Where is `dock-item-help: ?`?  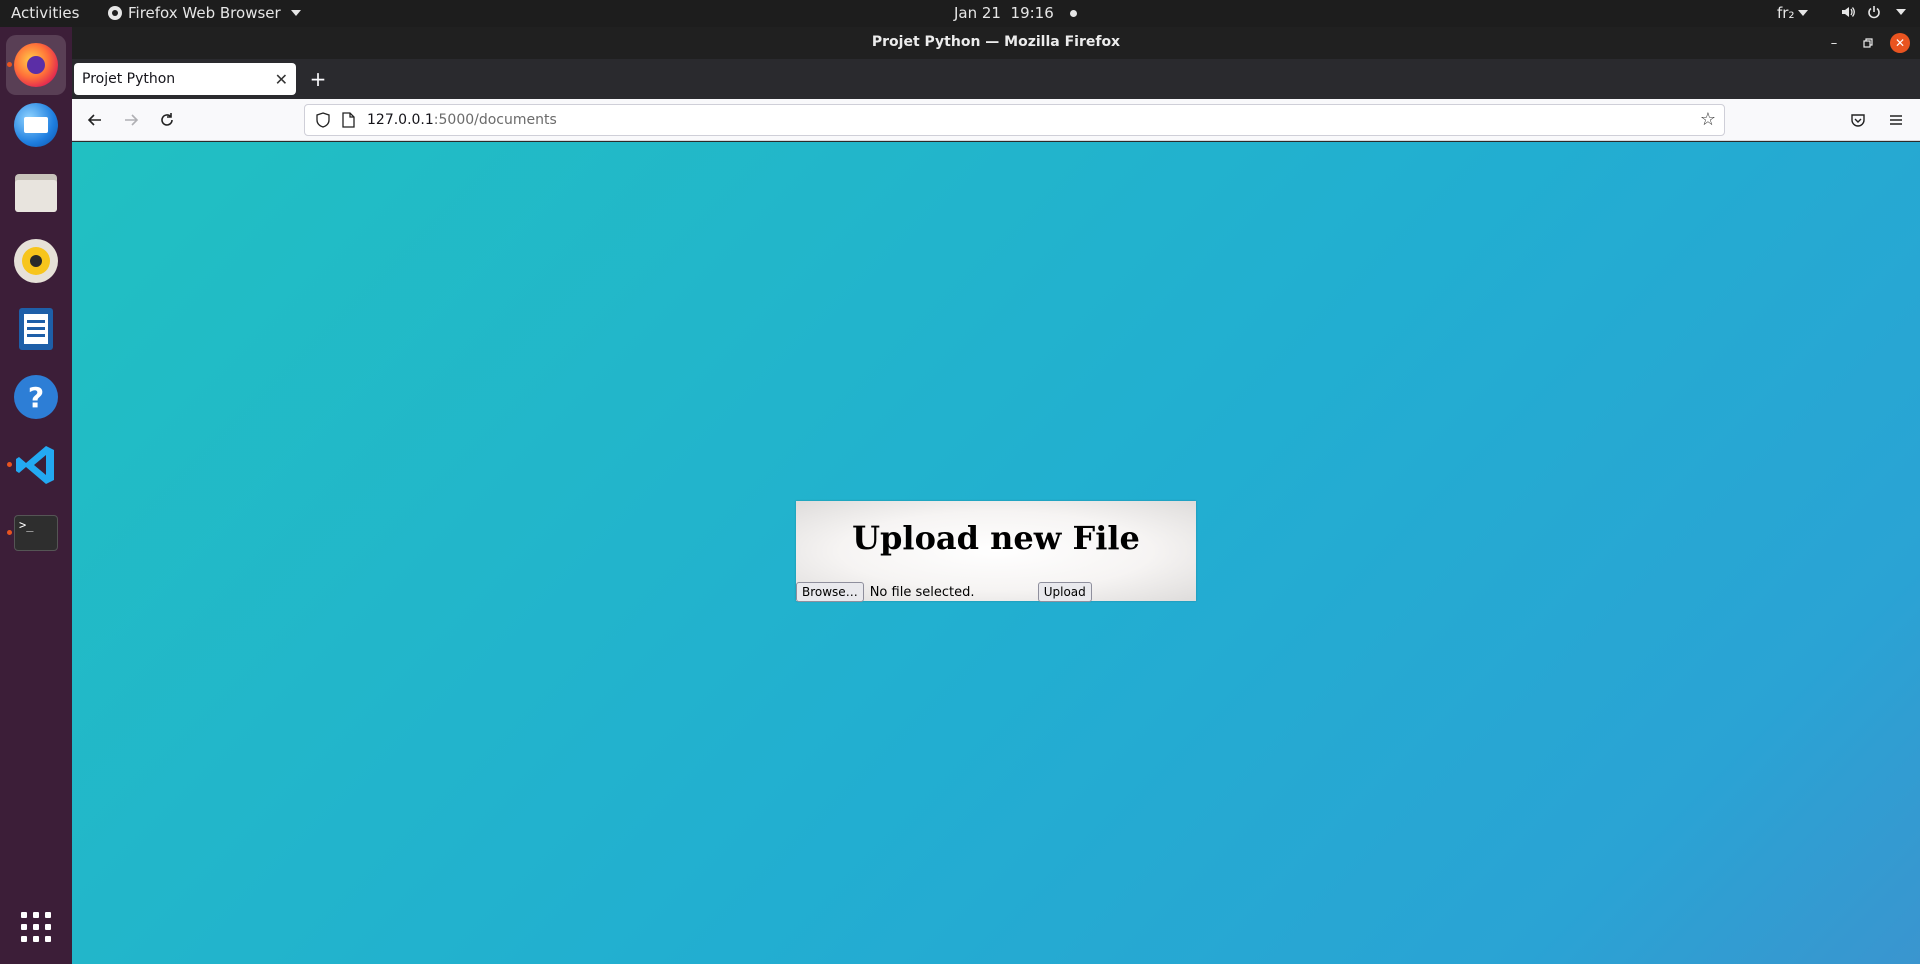 dock-item-help: ? is located at coordinates (36, 397).